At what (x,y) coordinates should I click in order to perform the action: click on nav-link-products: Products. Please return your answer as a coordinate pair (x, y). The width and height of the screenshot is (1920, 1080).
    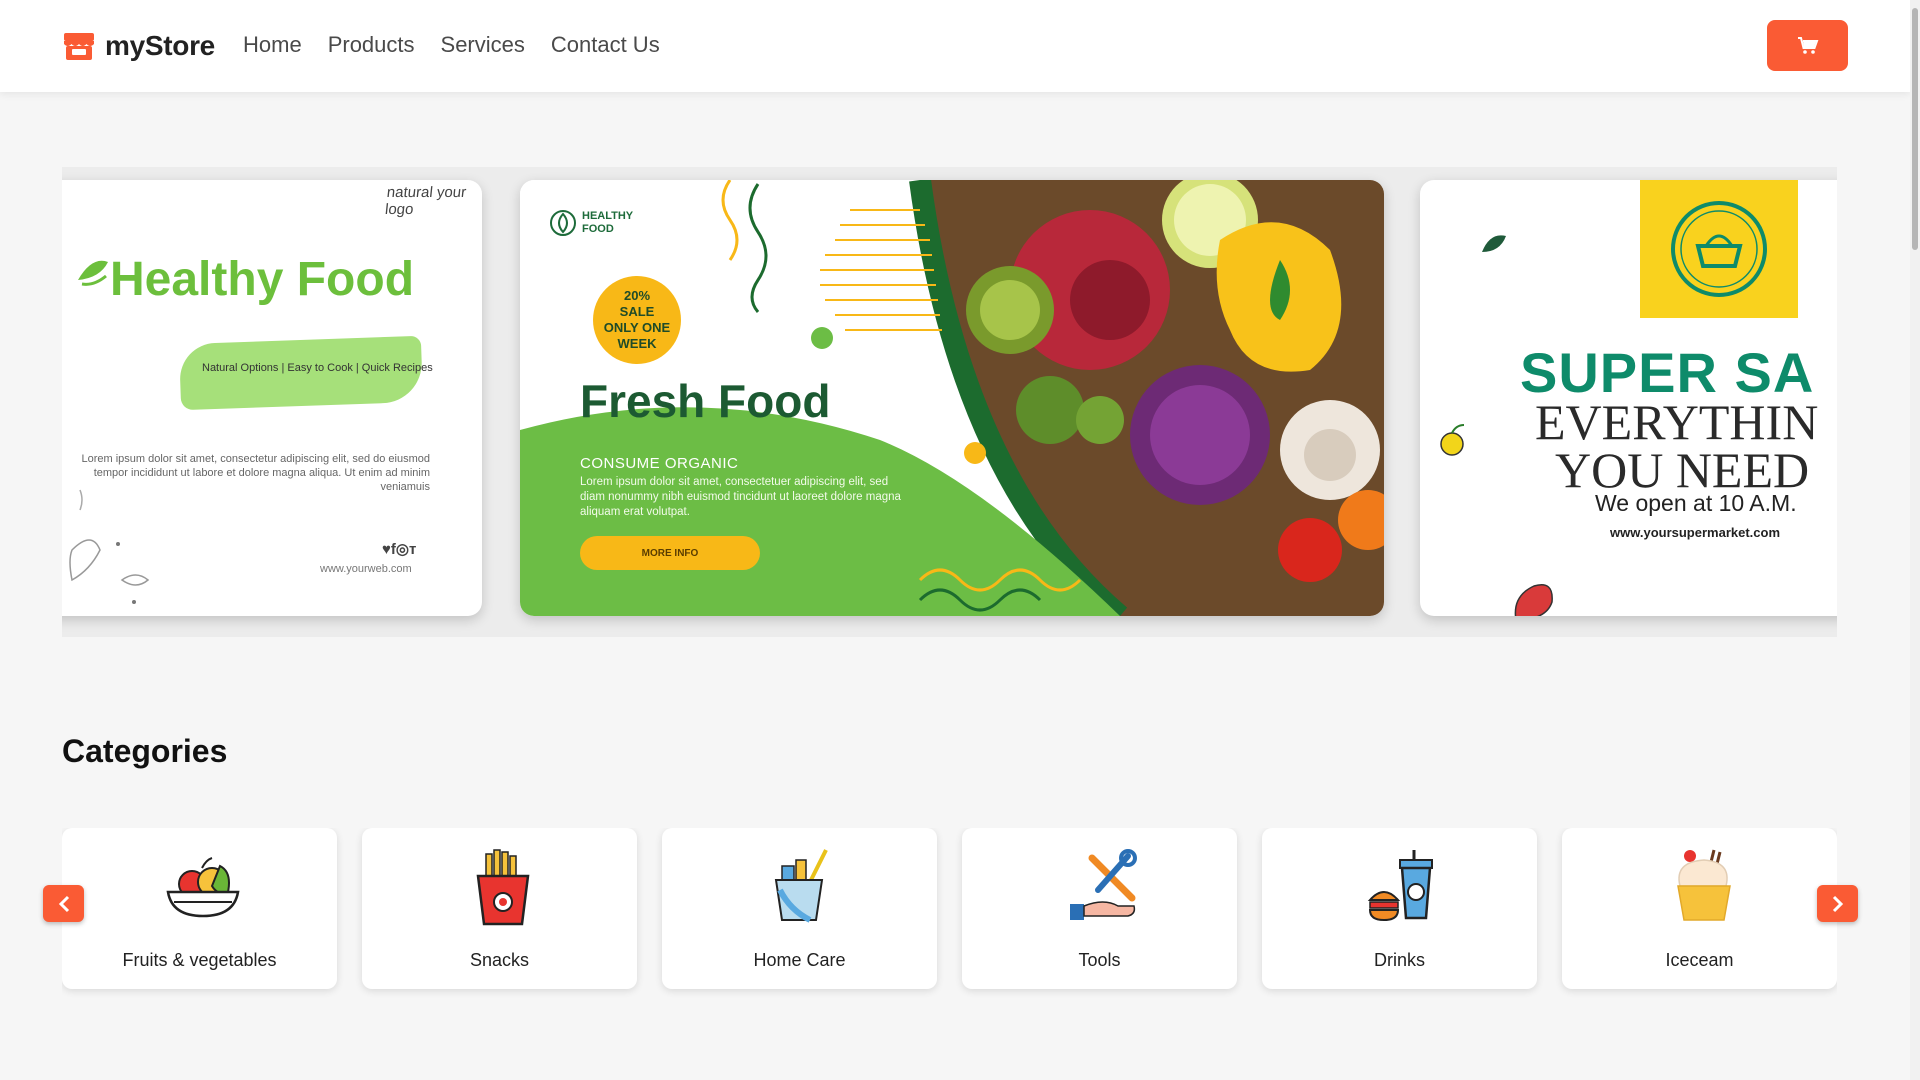
    Looking at the image, I should click on (371, 45).